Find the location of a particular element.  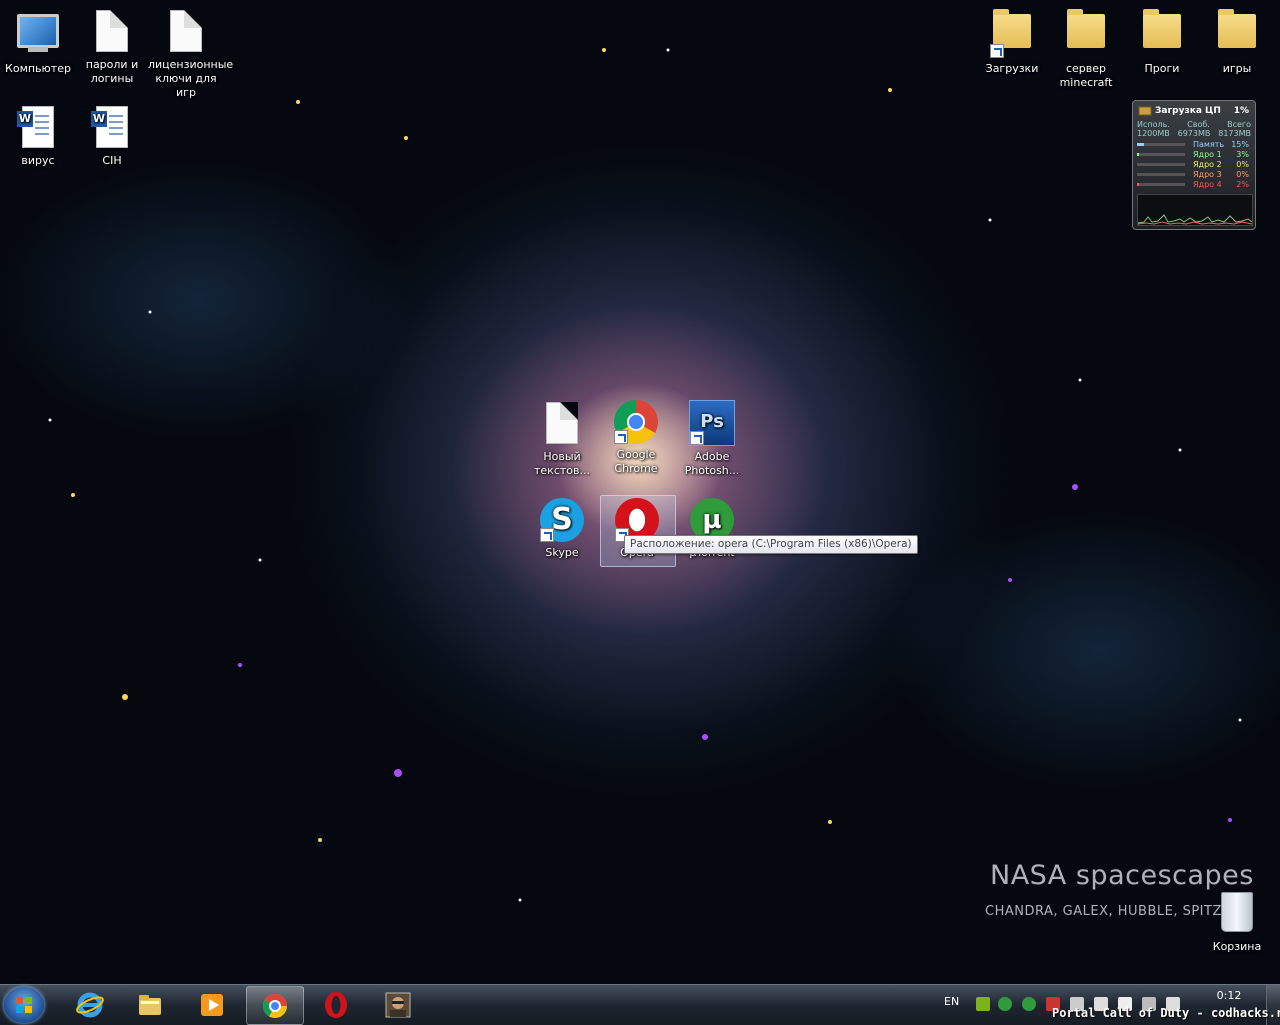

gadget-value: 1200MB is located at coordinates (1153, 133).